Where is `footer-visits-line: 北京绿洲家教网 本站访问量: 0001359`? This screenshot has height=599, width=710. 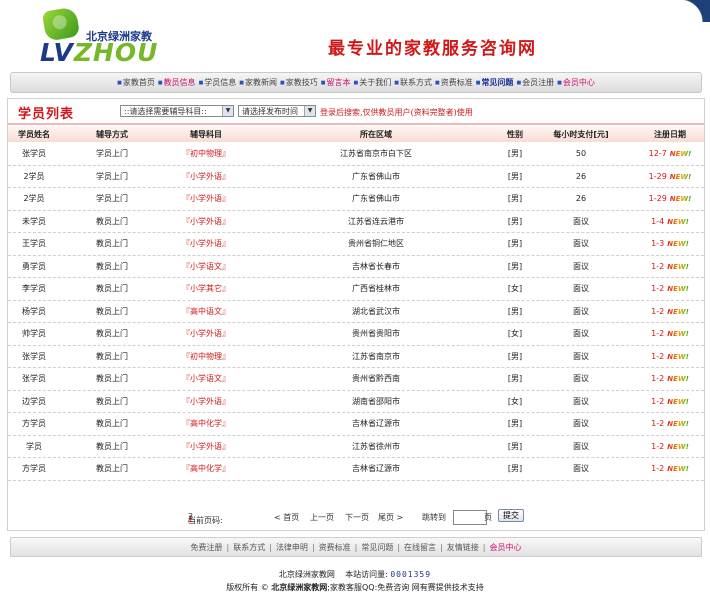
footer-visits-line: 北京绿洲家教网 本站访问量: 0001359 is located at coordinates (355, 574).